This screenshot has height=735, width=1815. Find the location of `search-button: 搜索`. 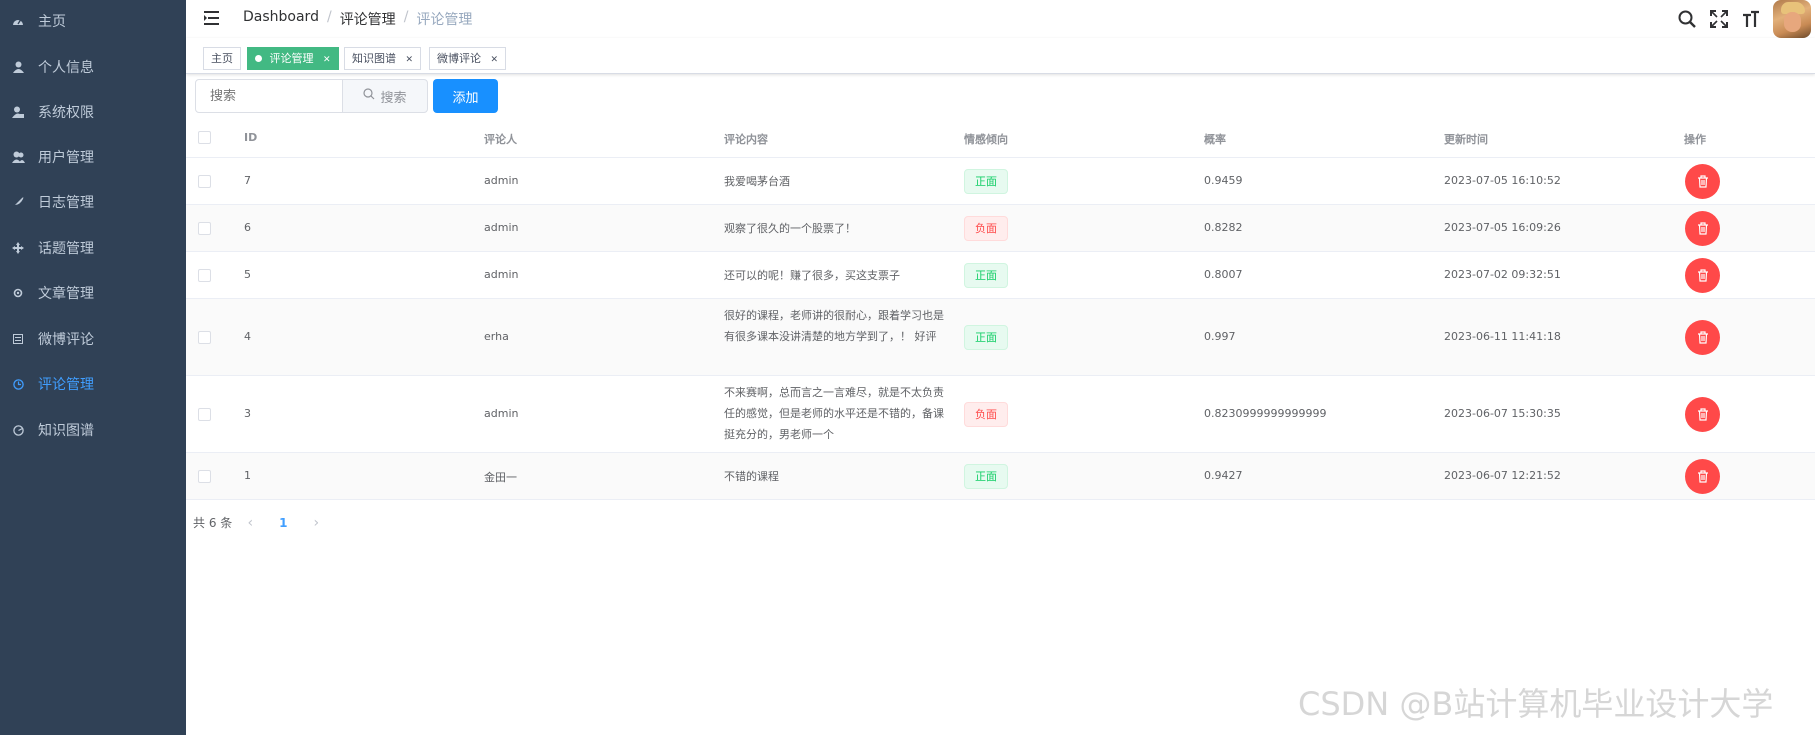

search-button: 搜索 is located at coordinates (385, 96).